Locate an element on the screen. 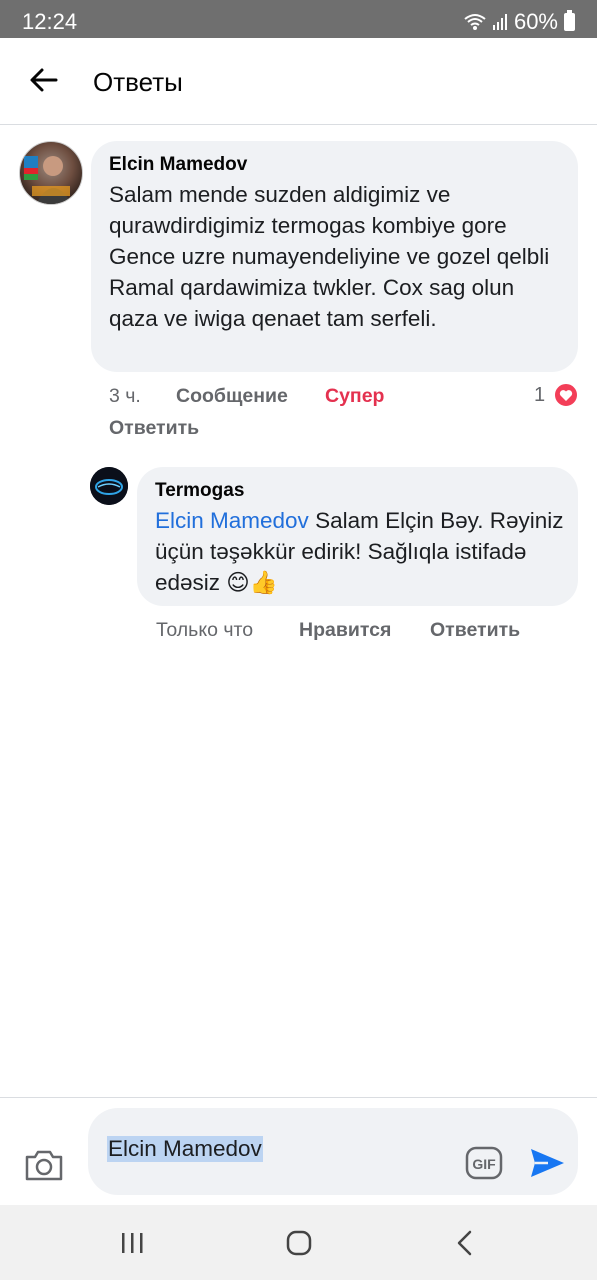 This screenshot has width=597, height=1280. heart-icon is located at coordinates (566, 395).